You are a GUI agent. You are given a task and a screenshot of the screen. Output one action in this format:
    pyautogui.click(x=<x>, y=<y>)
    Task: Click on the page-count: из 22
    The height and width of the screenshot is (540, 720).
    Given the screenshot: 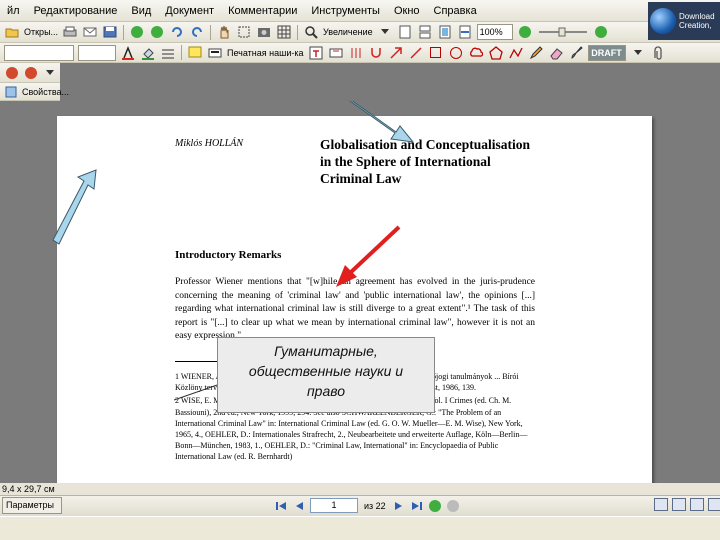 What is the action you would take?
    pyautogui.click(x=375, y=505)
    